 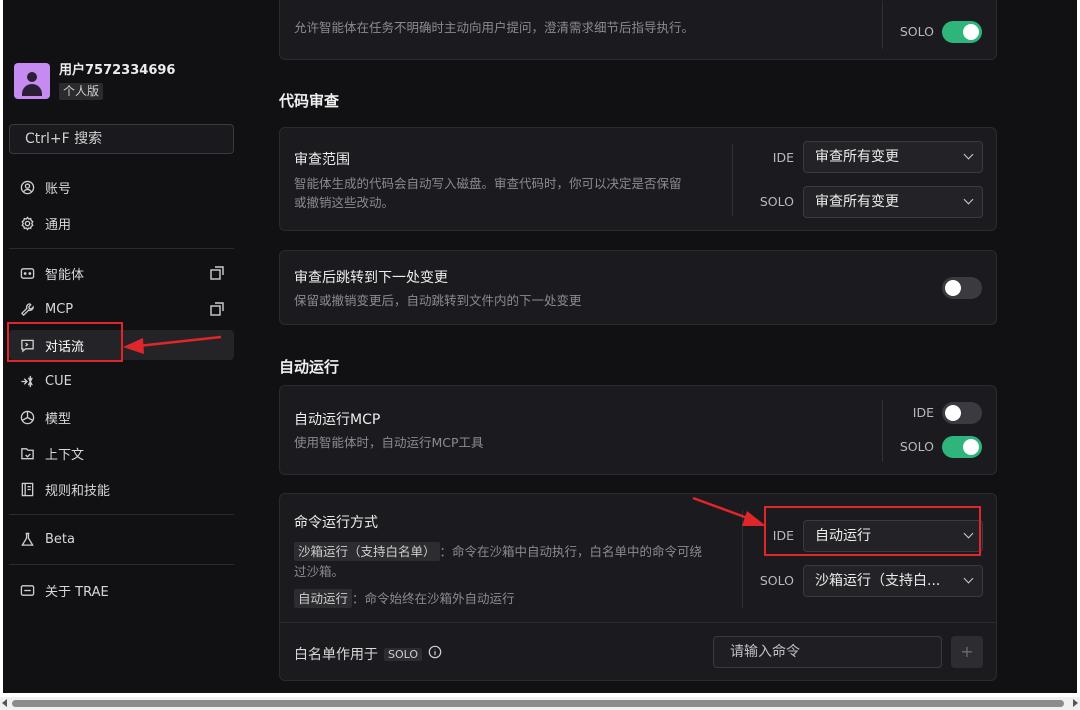 I want to click on sidebar-item-general: 通用, so click(x=121, y=223).